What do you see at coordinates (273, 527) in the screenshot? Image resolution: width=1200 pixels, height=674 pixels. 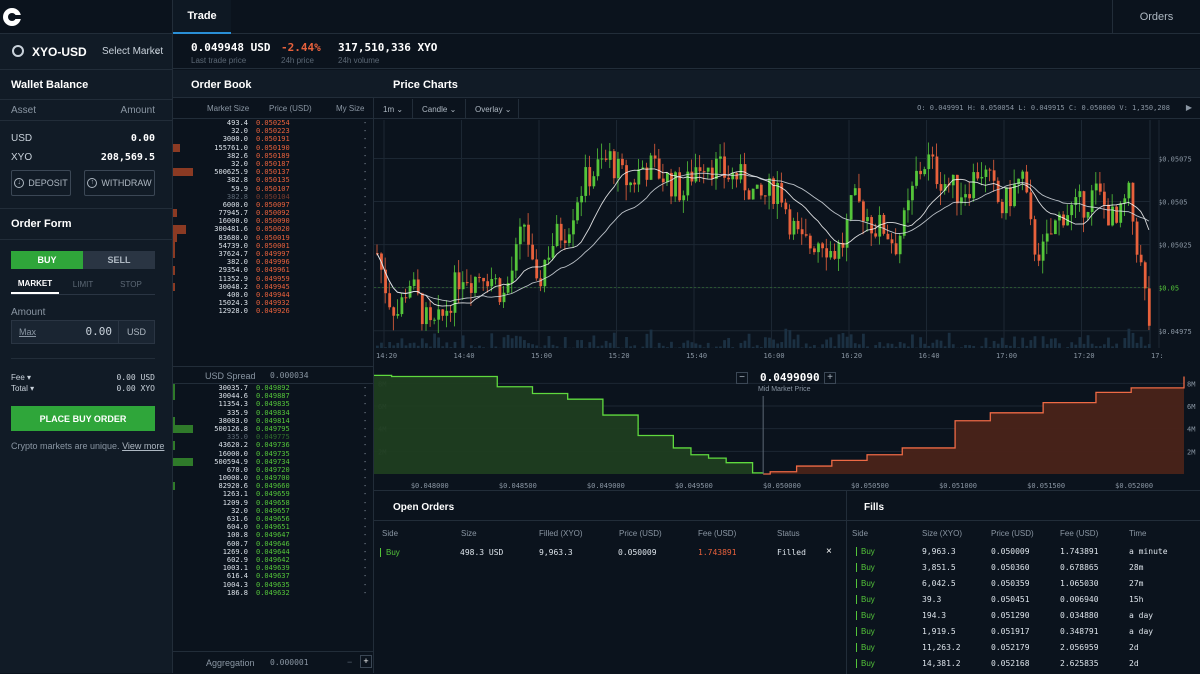 I see `order-book-row: 604.00.049651-` at bounding box center [273, 527].